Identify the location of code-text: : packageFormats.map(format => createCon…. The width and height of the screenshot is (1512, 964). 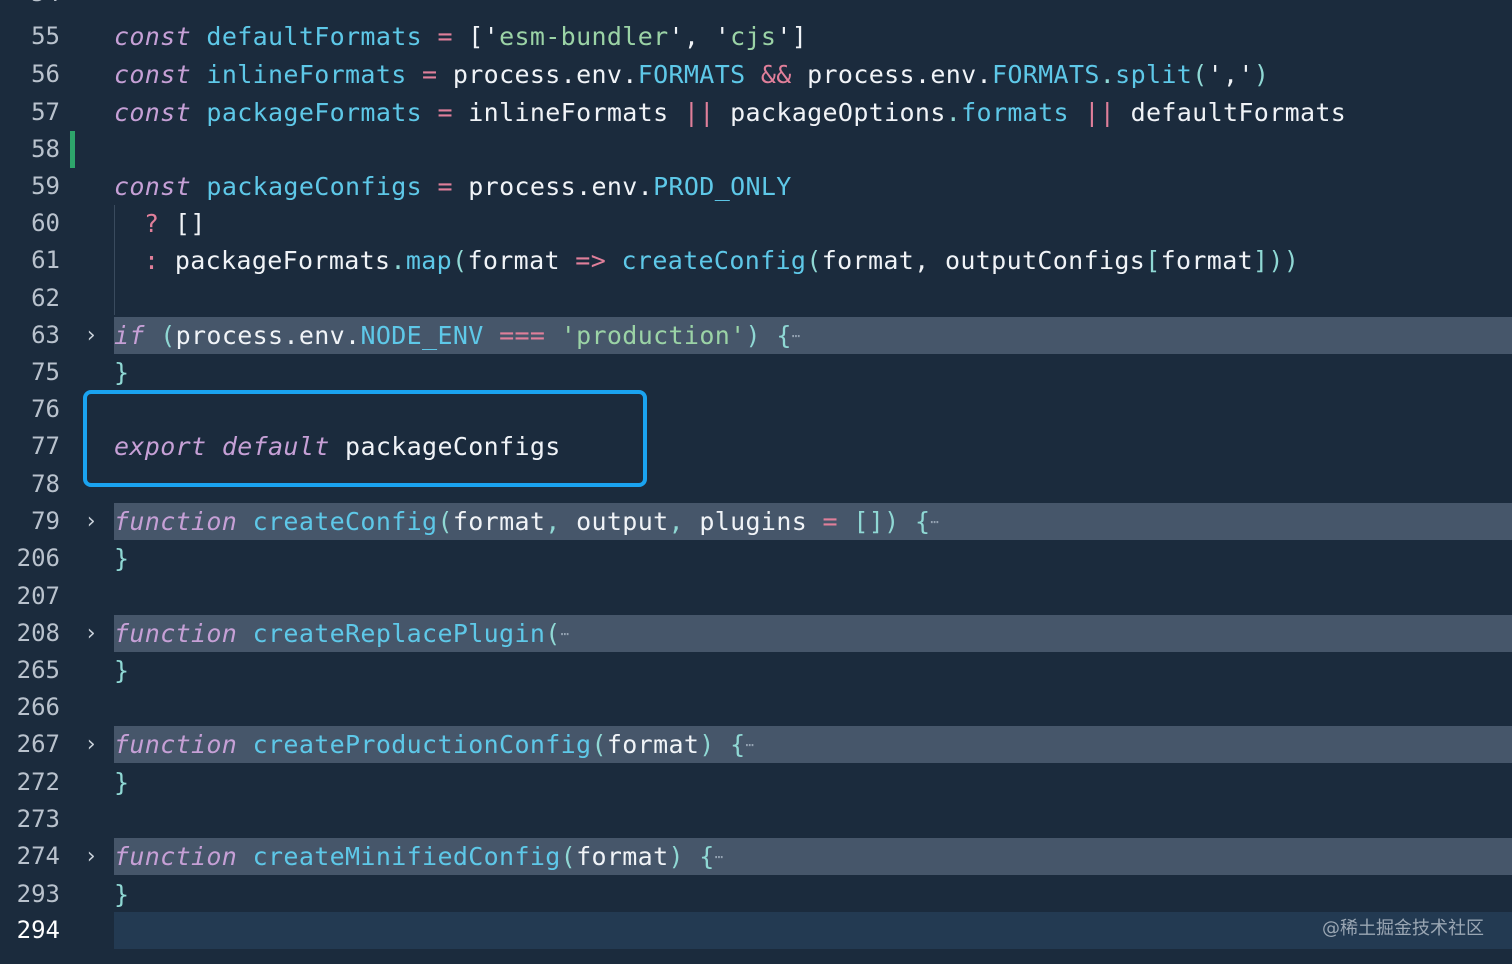
(722, 260).